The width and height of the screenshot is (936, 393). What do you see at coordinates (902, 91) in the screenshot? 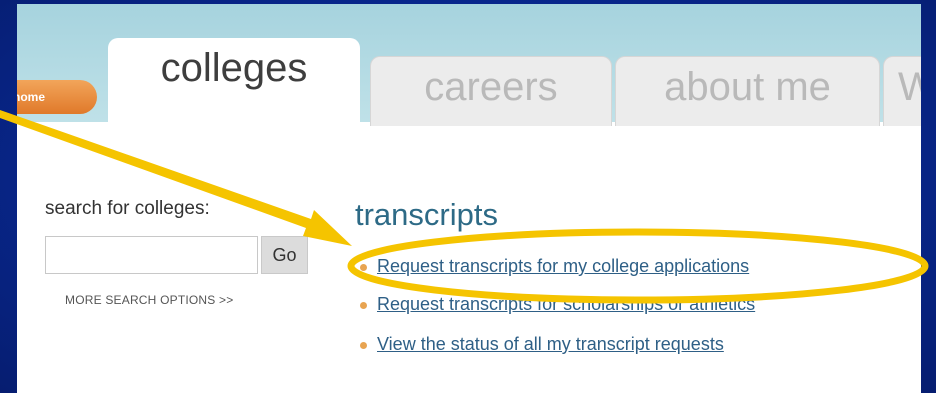
I see `tab-partial: W` at bounding box center [902, 91].